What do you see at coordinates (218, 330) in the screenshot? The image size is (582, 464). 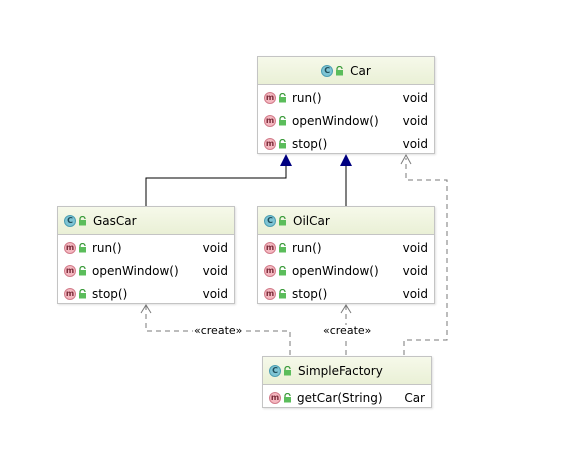 I see `create-label-gascar: «create»` at bounding box center [218, 330].